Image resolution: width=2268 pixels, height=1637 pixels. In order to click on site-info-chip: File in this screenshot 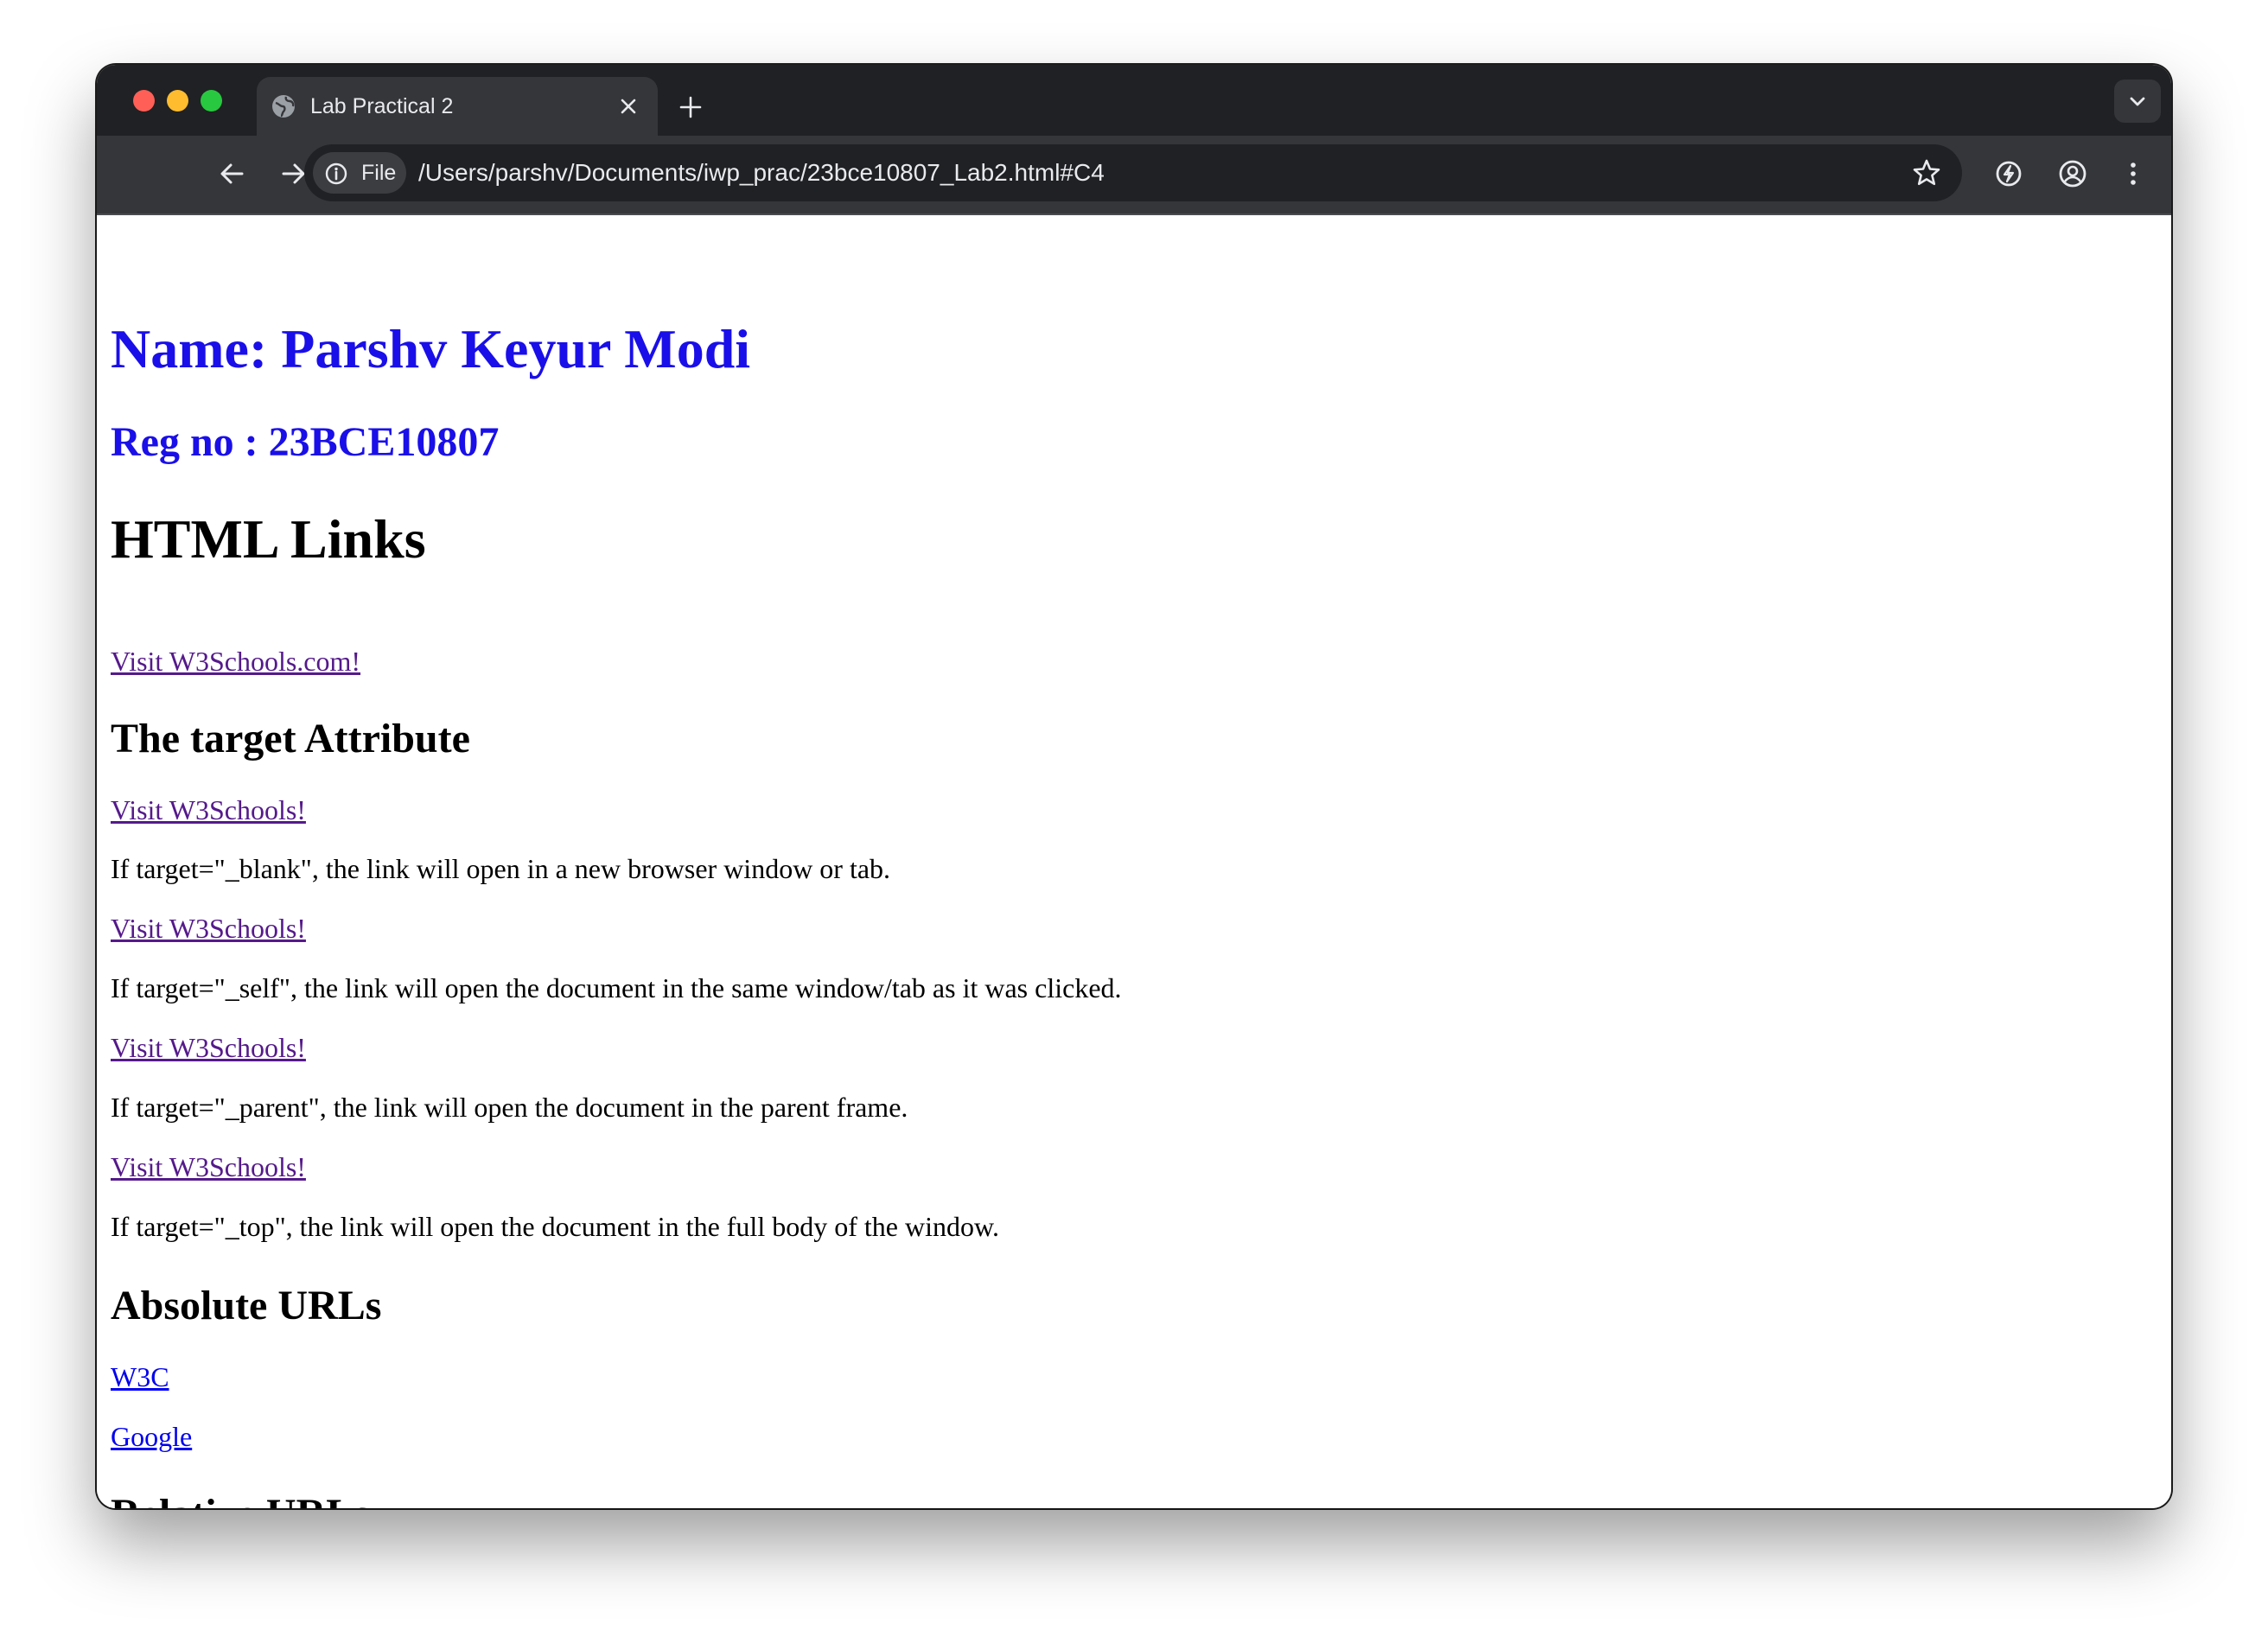, I will do `click(359, 173)`.